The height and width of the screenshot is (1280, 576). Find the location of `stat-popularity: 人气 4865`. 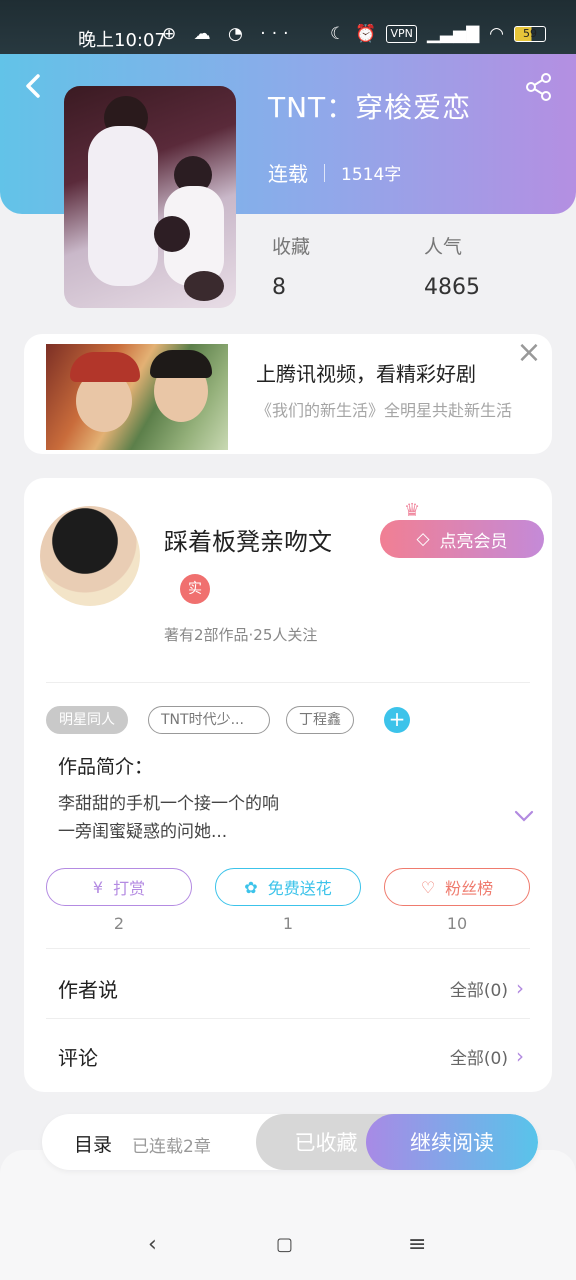

stat-popularity: 人气 4865 is located at coordinates (452, 266).